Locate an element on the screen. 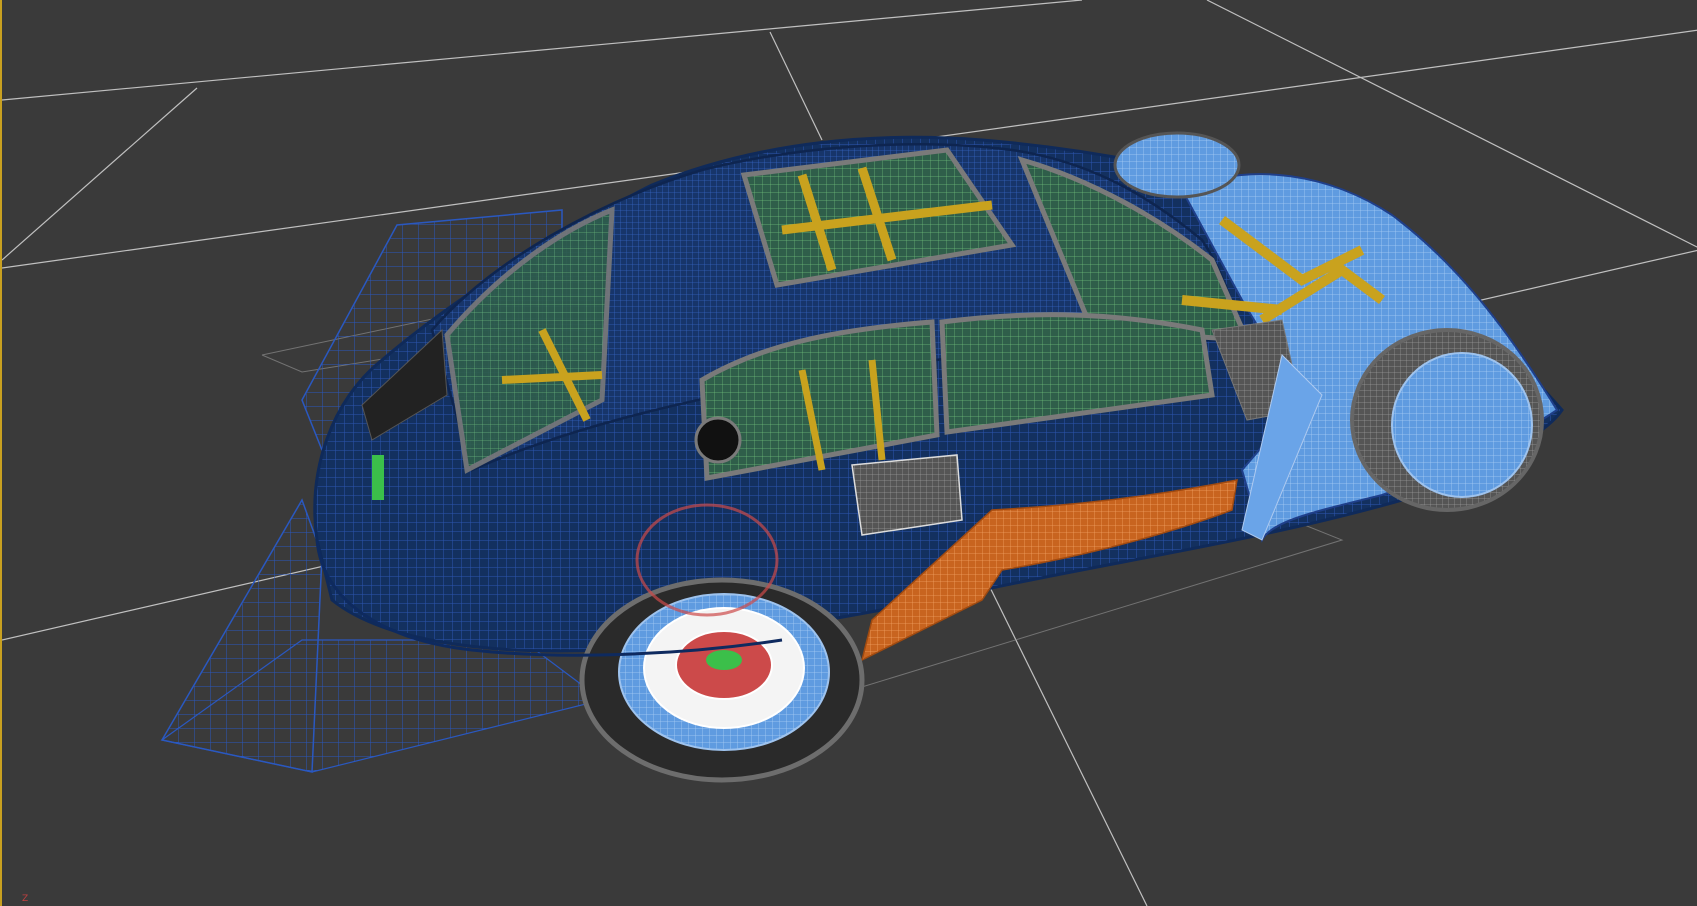 The width and height of the screenshot is (1697, 906). axis-z-label: Z is located at coordinates (25, 899).